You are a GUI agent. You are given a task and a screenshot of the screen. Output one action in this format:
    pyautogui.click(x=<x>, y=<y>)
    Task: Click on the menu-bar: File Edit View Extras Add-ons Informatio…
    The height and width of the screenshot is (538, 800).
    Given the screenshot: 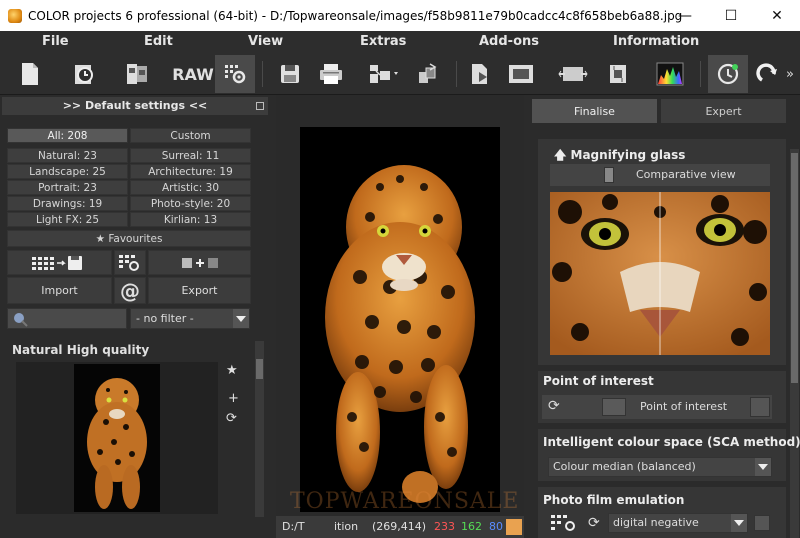 What is the action you would take?
    pyautogui.click(x=400, y=42)
    